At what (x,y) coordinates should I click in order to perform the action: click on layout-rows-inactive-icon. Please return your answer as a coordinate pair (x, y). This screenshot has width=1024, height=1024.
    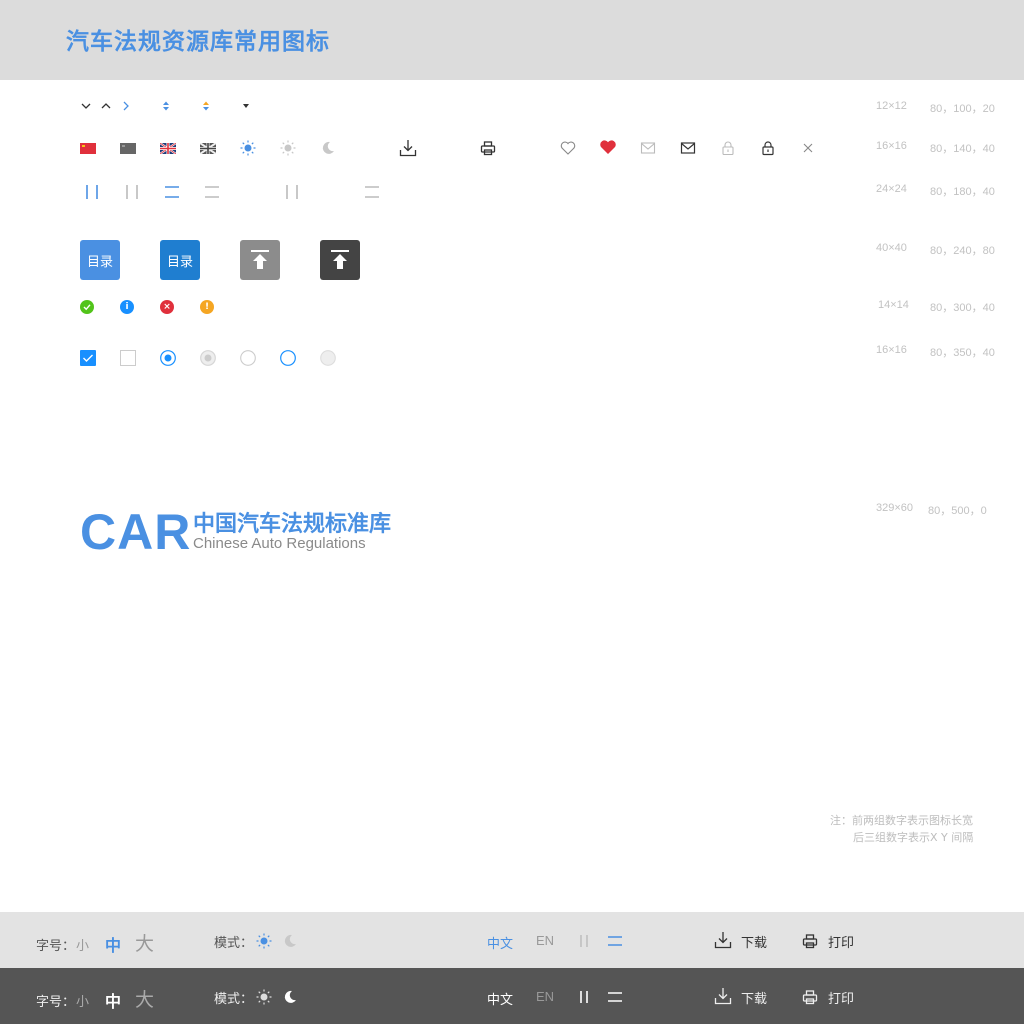
    Looking at the image, I should click on (212, 192).